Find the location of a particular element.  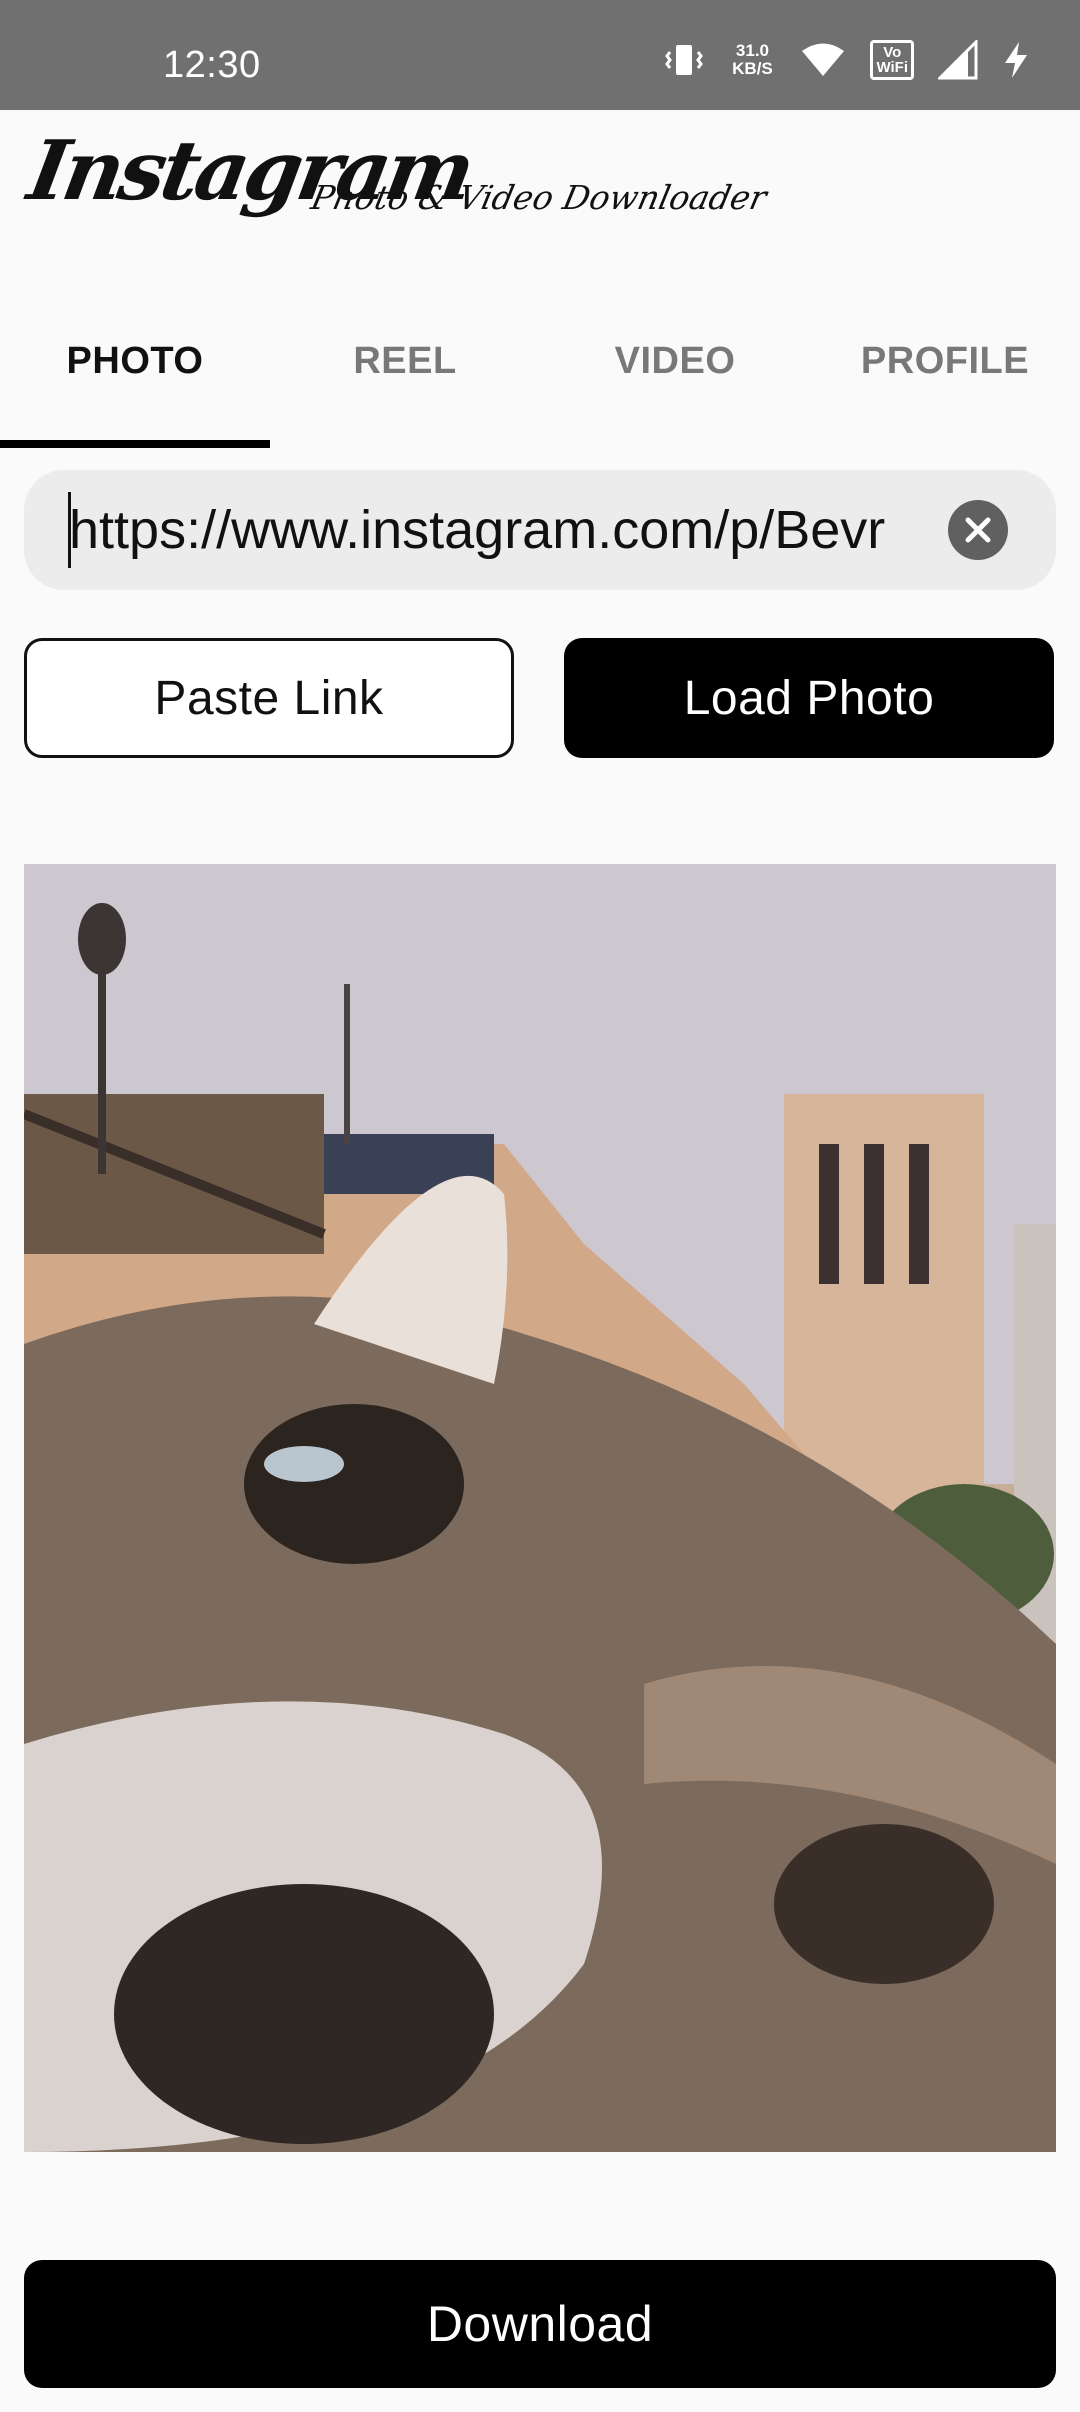

tab-bar: PHOTO REEL VIDEO PROFILE is located at coordinates (540, 374).